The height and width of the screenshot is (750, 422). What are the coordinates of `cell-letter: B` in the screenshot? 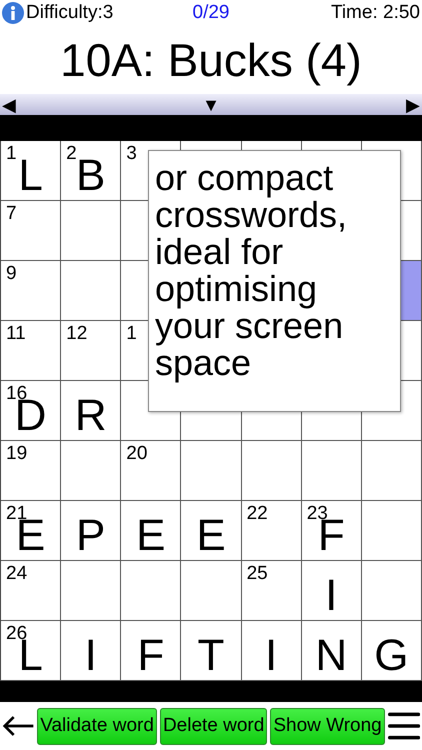 It's located at (91, 176).